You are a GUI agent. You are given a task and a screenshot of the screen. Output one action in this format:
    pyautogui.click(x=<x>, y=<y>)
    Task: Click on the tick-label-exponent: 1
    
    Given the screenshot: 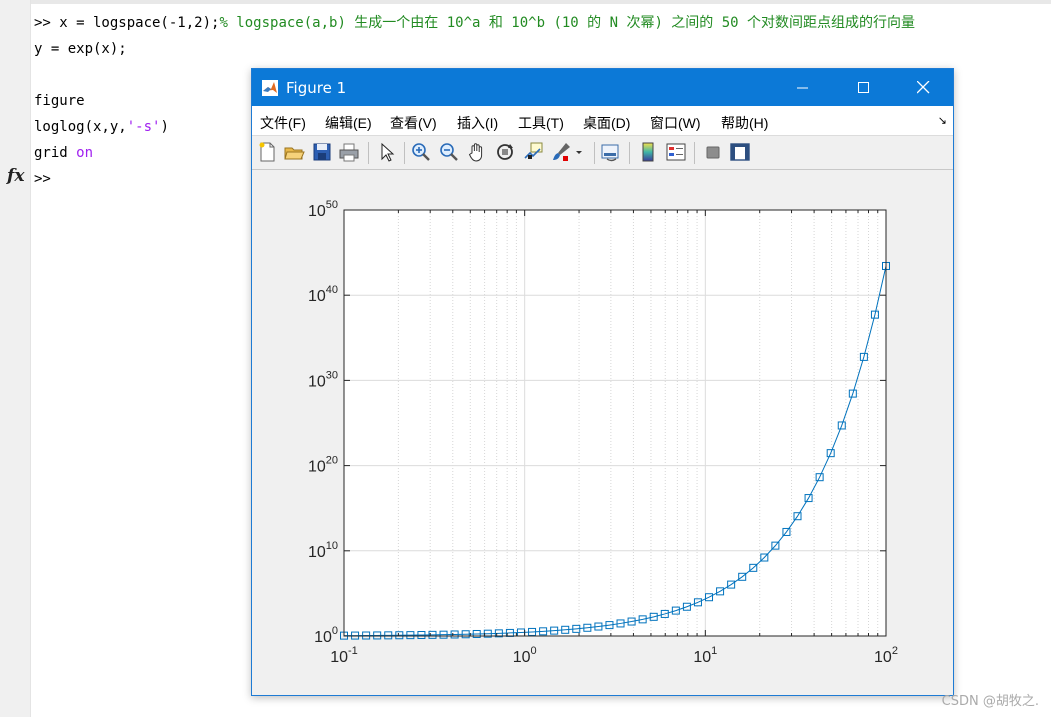 What is the action you would take?
    pyautogui.click(x=714, y=651)
    